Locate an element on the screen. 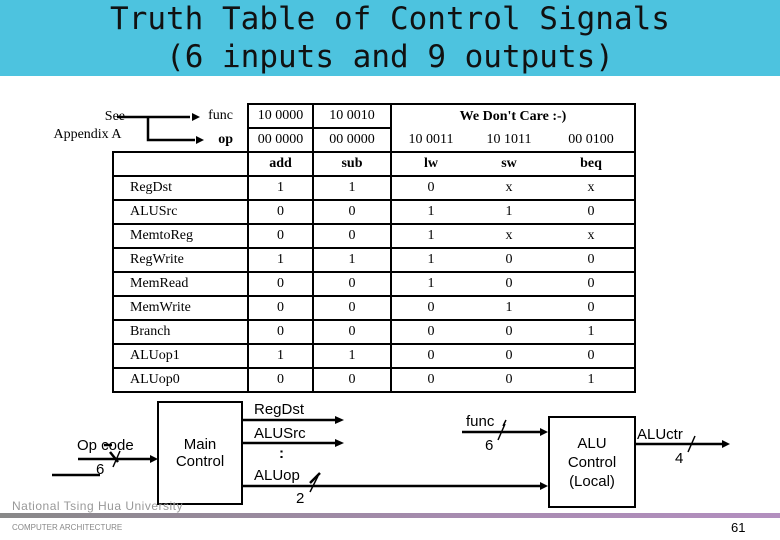 The height and width of the screenshot is (540, 780). aluop-output: ALUop is located at coordinates (277, 475).